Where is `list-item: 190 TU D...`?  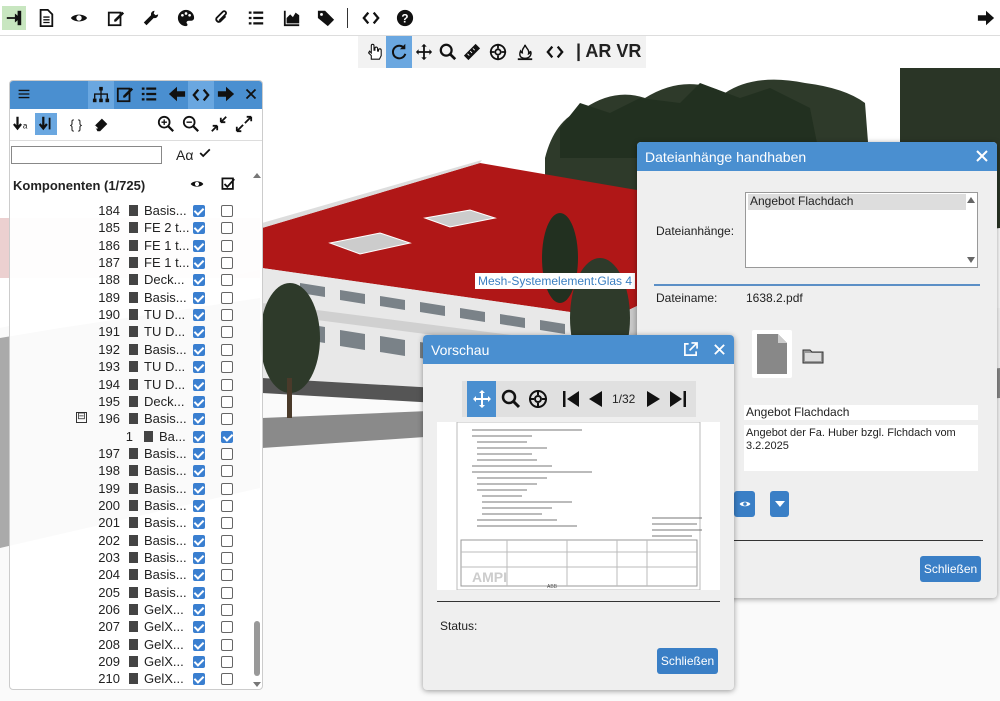
list-item: 190 TU D... is located at coordinates (128, 314).